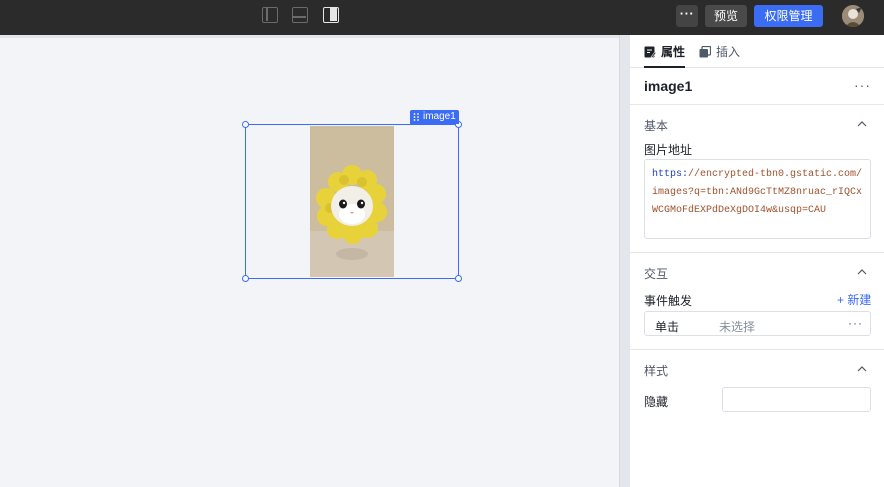  What do you see at coordinates (757, 323) in the screenshot?
I see `event-row: 单击 未选择 ···` at bounding box center [757, 323].